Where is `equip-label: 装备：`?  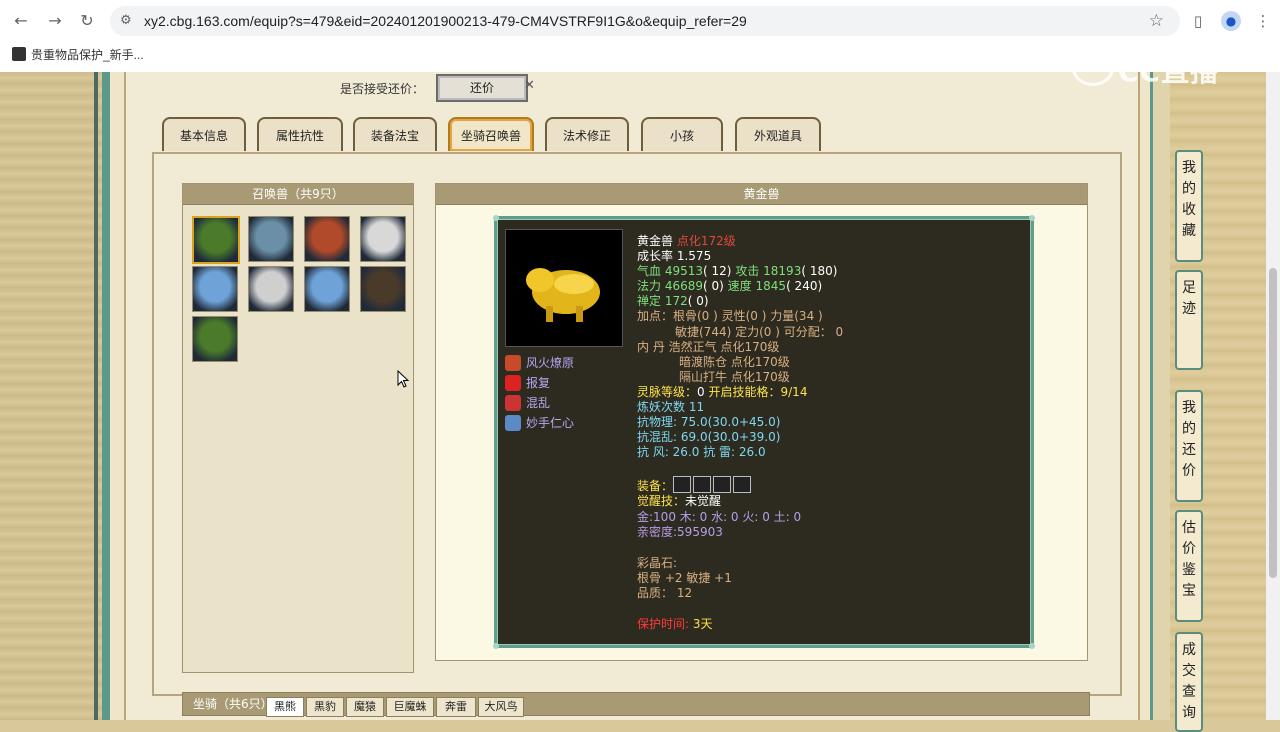 equip-label: 装备： is located at coordinates (655, 486).